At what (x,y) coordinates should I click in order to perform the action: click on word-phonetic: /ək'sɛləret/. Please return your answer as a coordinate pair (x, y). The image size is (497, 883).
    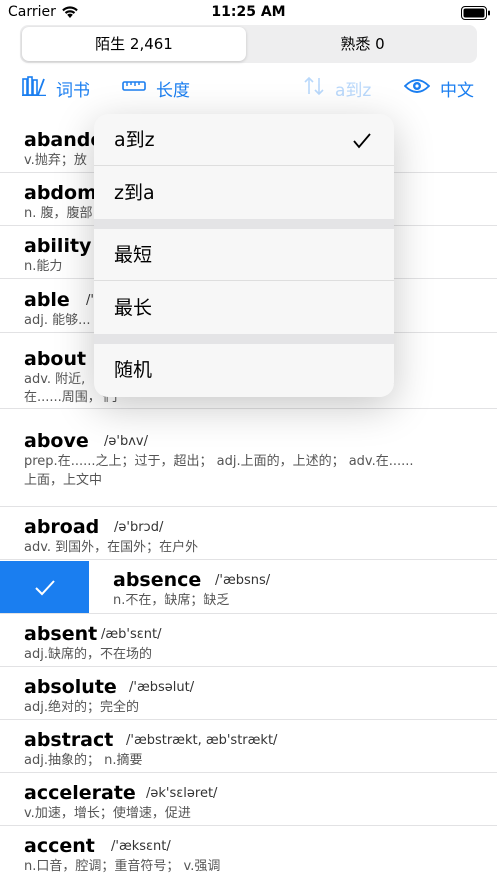
    Looking at the image, I should click on (182, 793).